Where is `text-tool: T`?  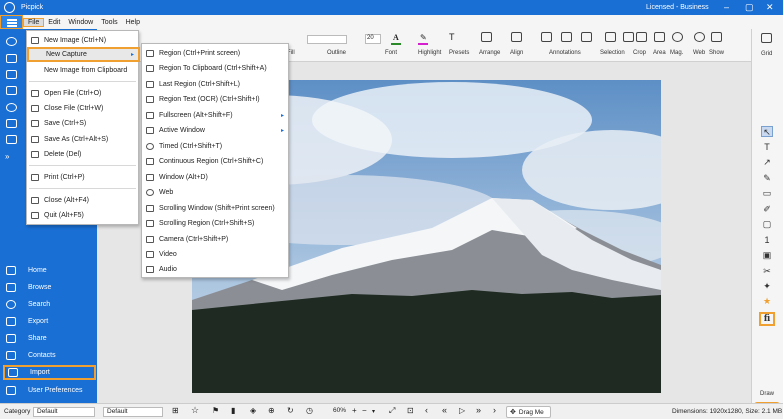 text-tool: T is located at coordinates (767, 147).